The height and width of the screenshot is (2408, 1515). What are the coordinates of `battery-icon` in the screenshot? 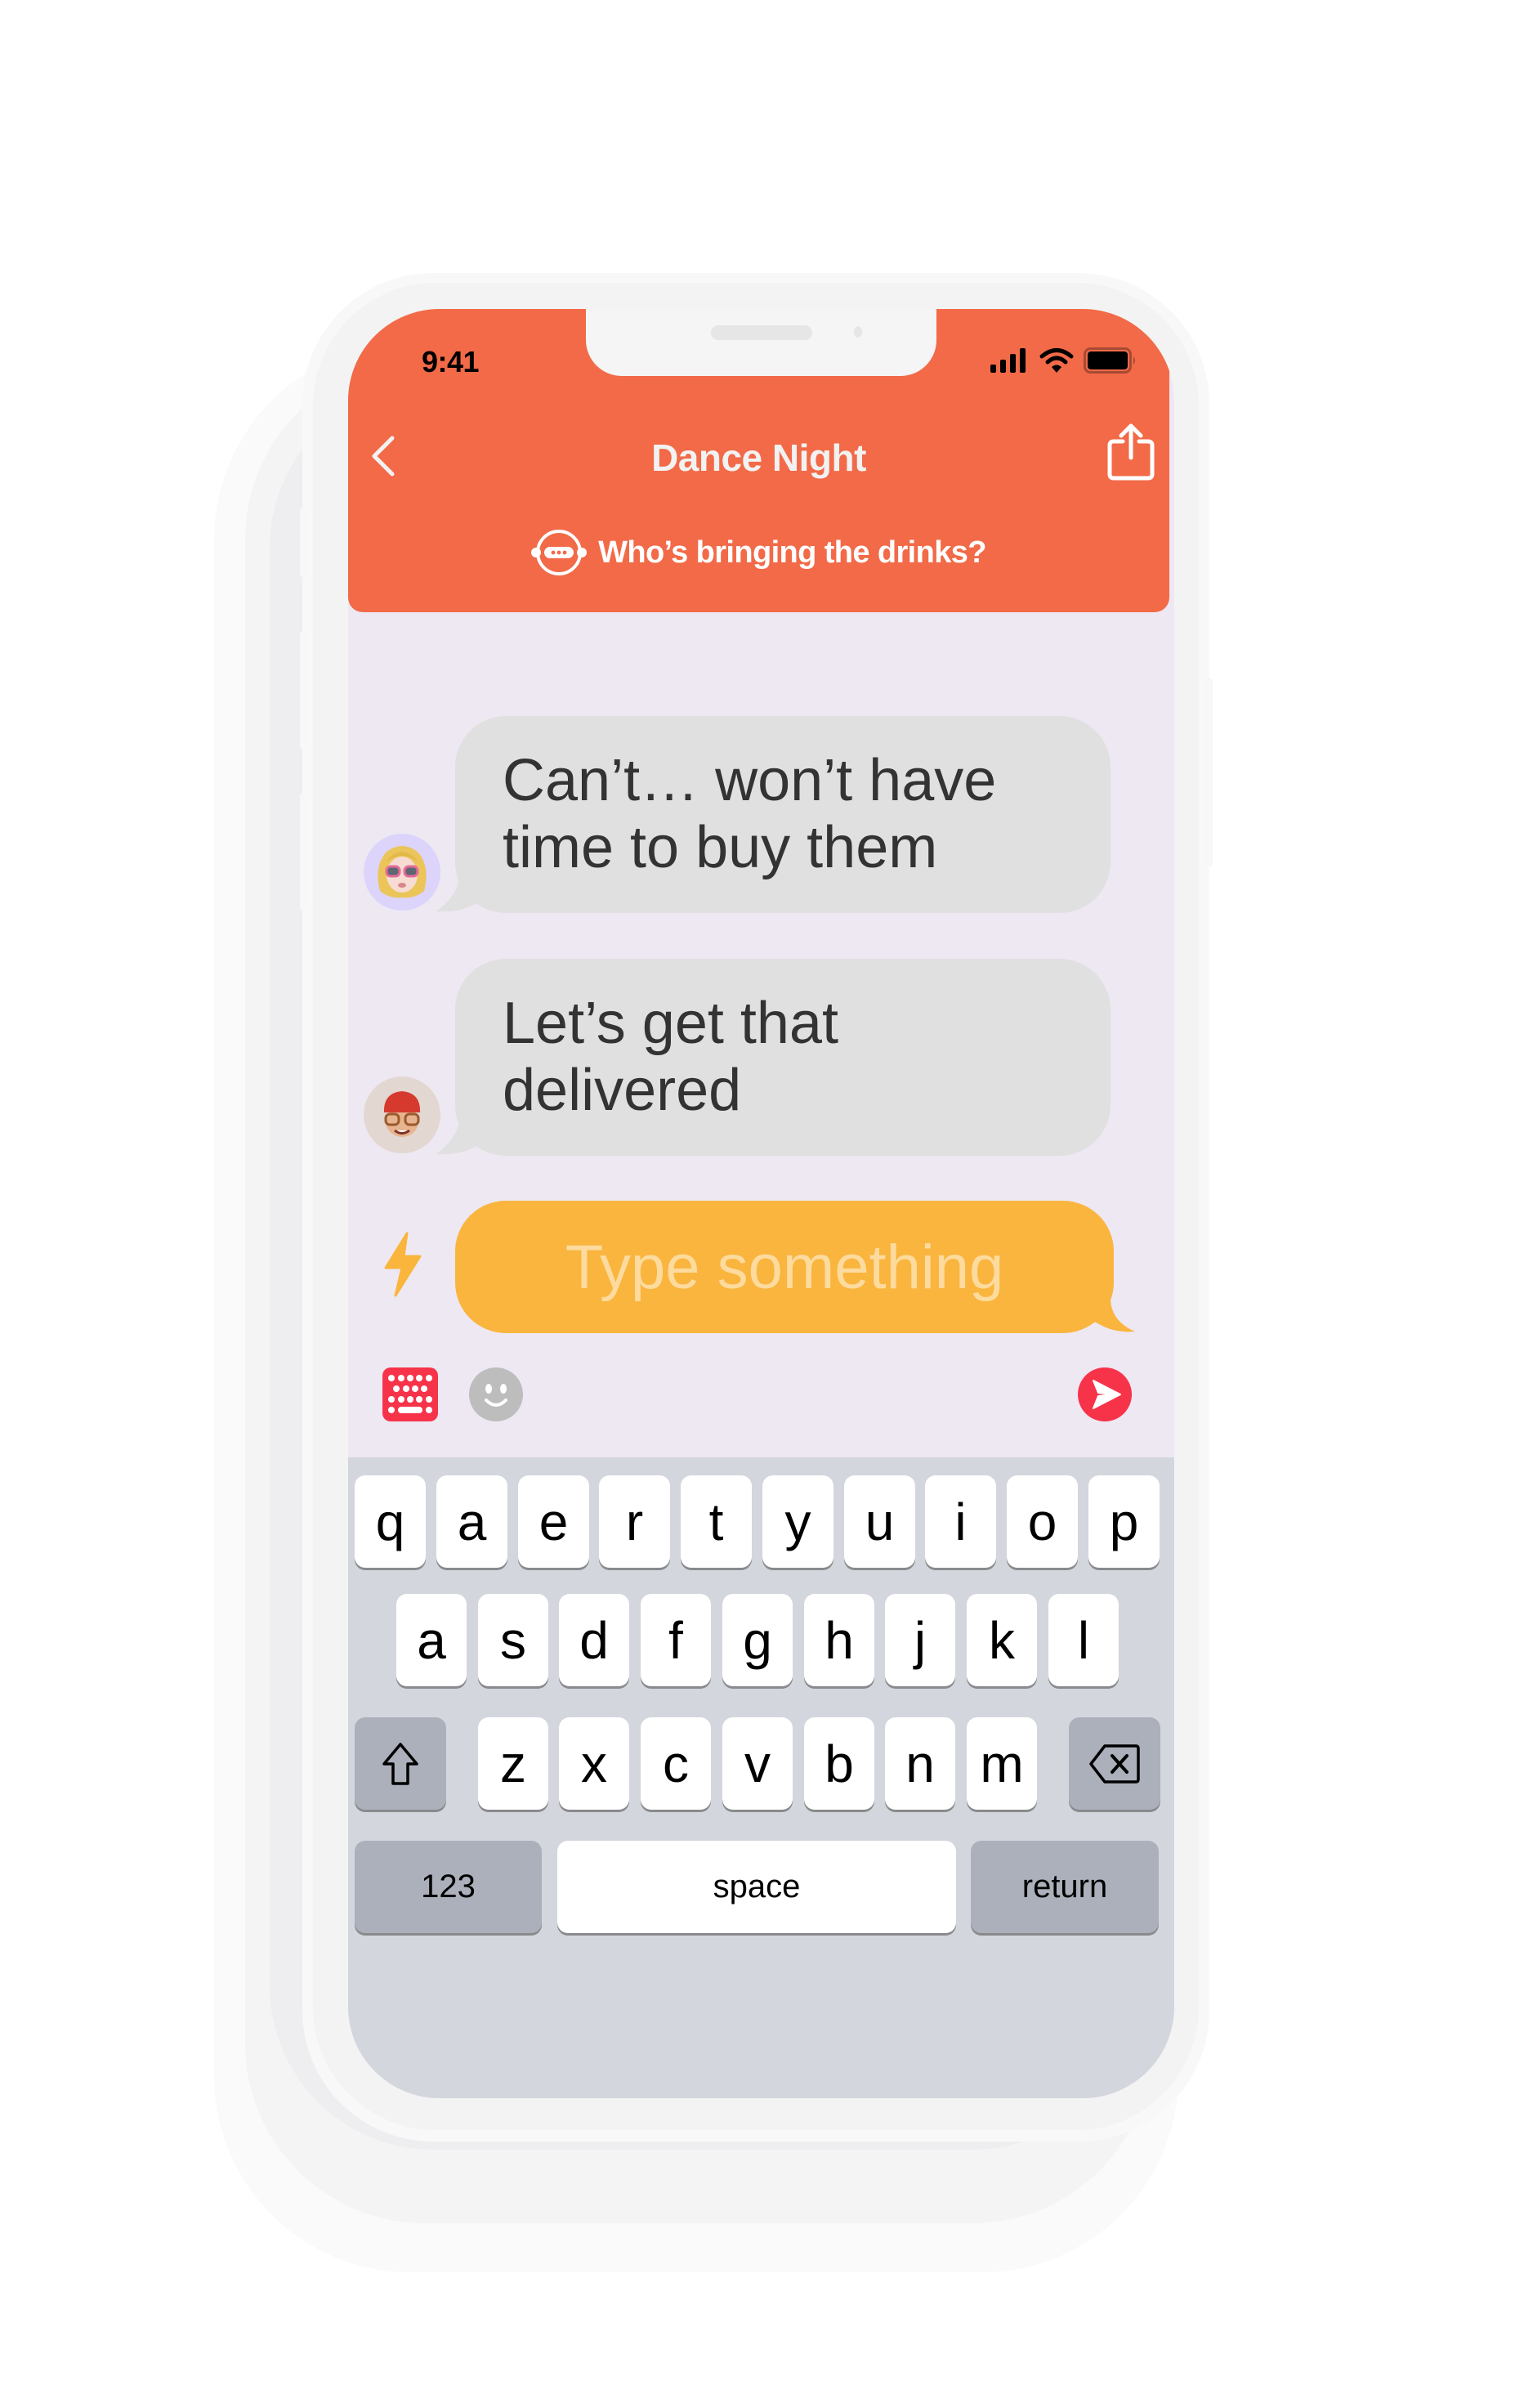 It's located at (1109, 360).